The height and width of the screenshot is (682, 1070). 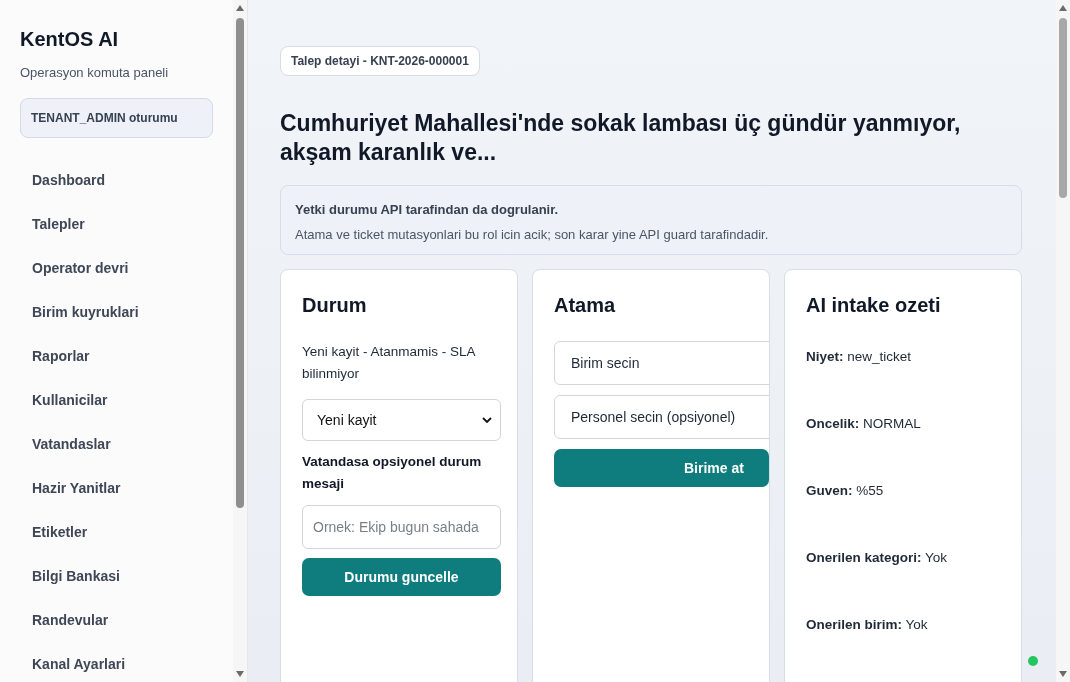 I want to click on field-label: Vatandasa opsiyonel durum mesaji, so click(x=392, y=473).